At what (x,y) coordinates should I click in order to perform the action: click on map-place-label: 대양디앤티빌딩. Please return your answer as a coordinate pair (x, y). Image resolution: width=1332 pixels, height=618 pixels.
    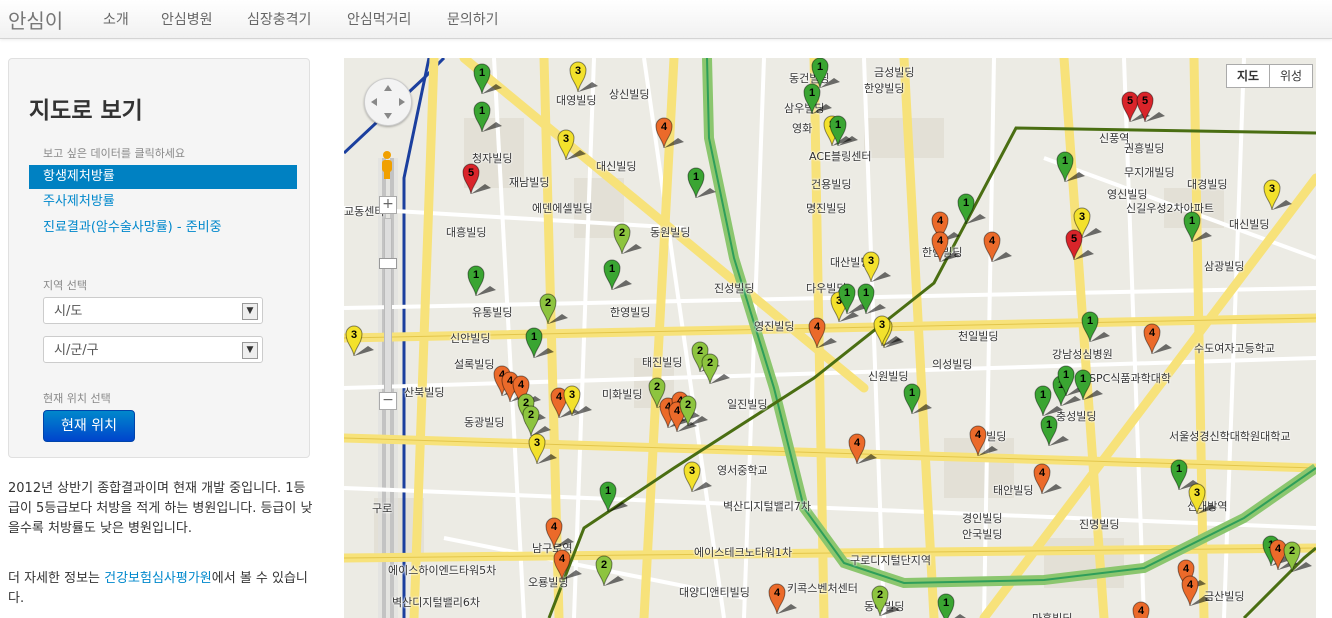
    Looking at the image, I should click on (714, 592).